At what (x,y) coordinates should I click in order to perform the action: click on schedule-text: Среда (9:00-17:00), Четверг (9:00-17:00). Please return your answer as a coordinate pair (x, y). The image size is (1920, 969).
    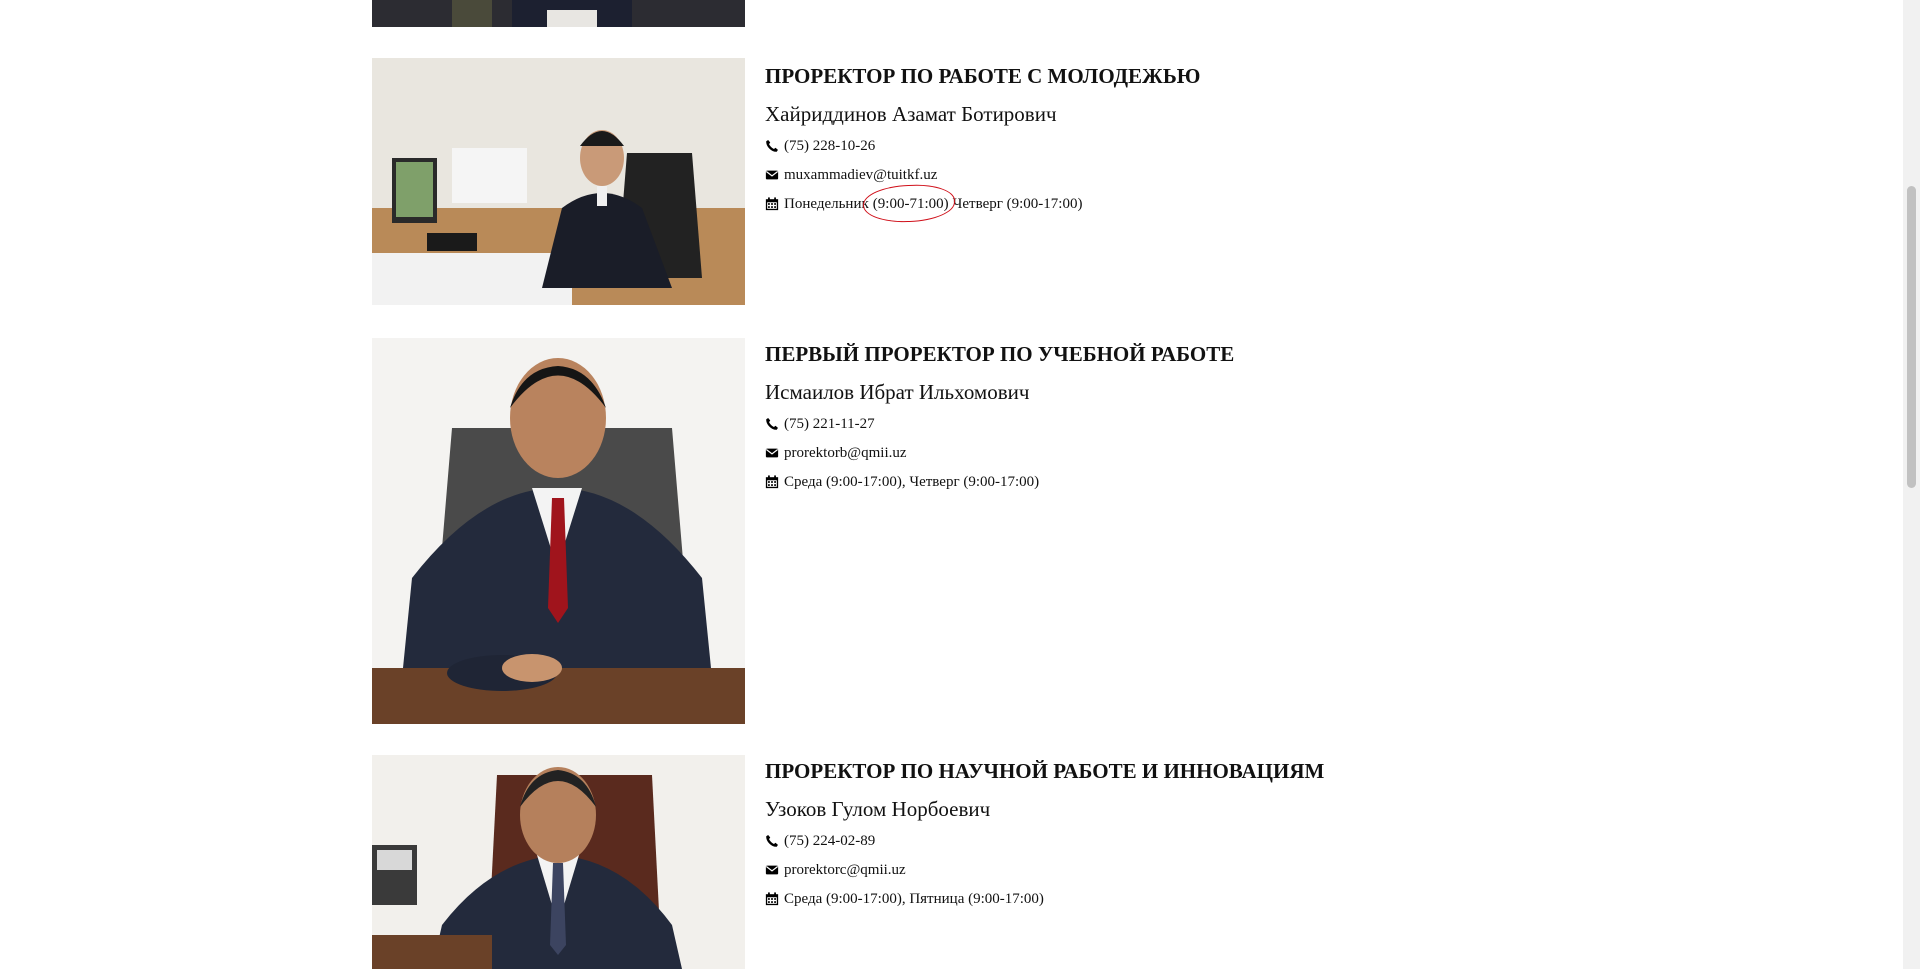
    Looking at the image, I should click on (912, 482).